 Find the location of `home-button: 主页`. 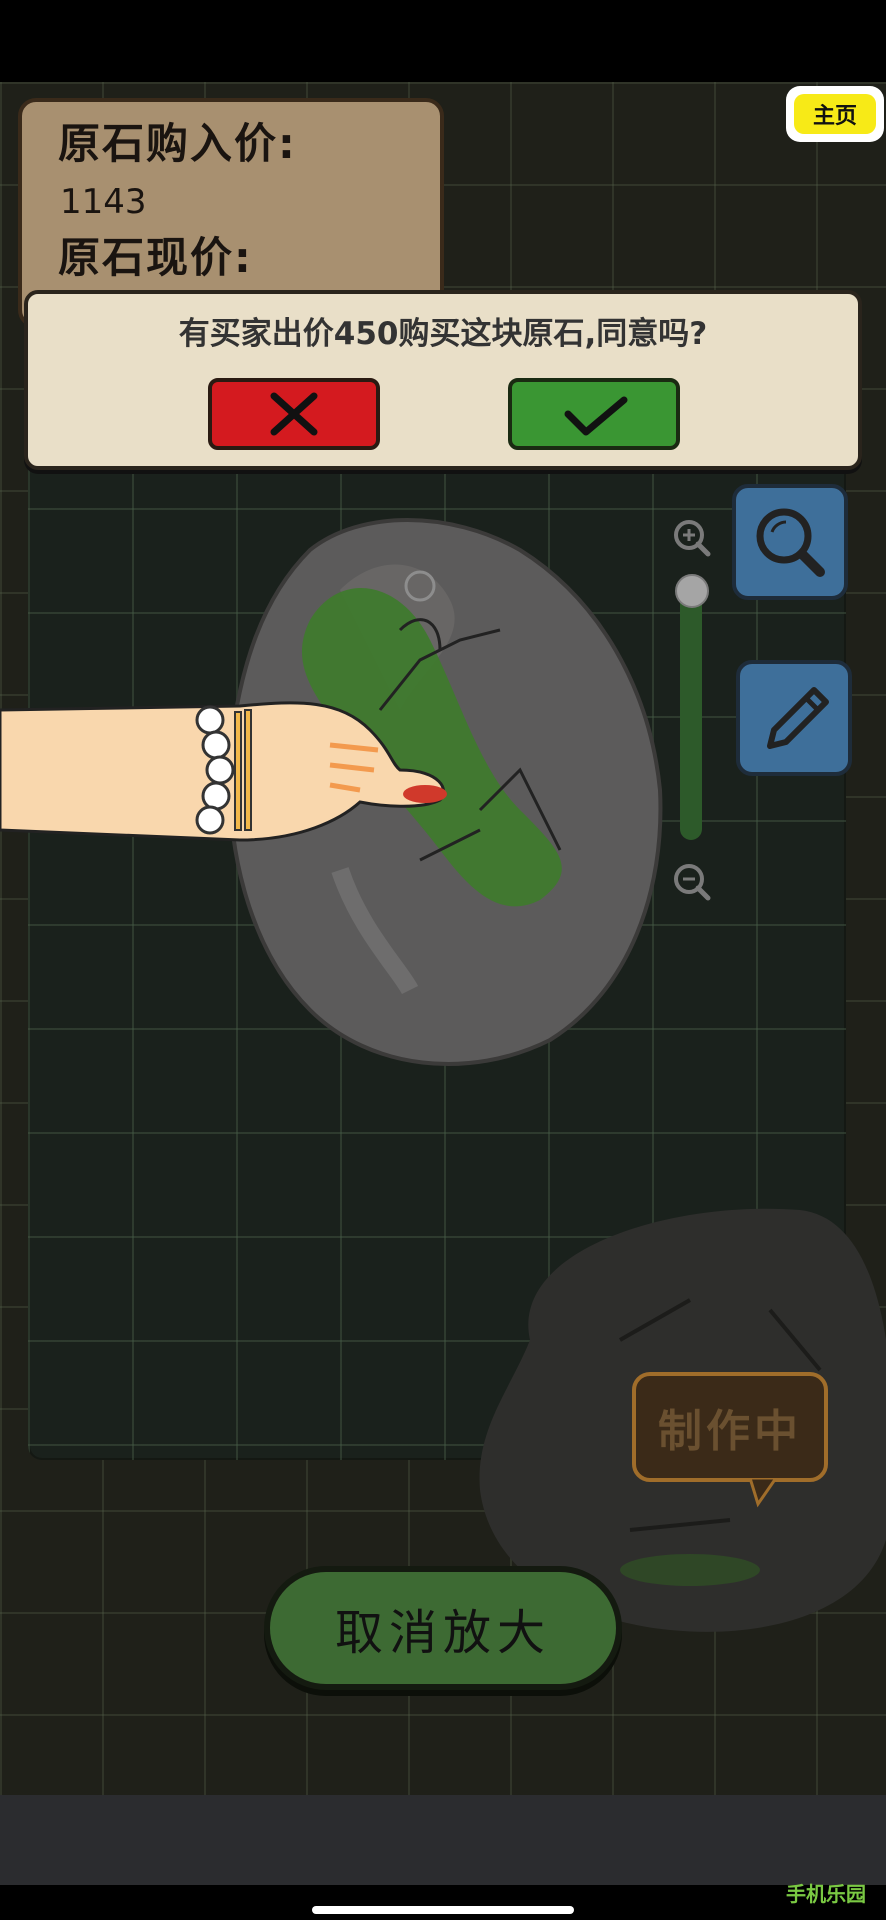

home-button: 主页 is located at coordinates (835, 114).